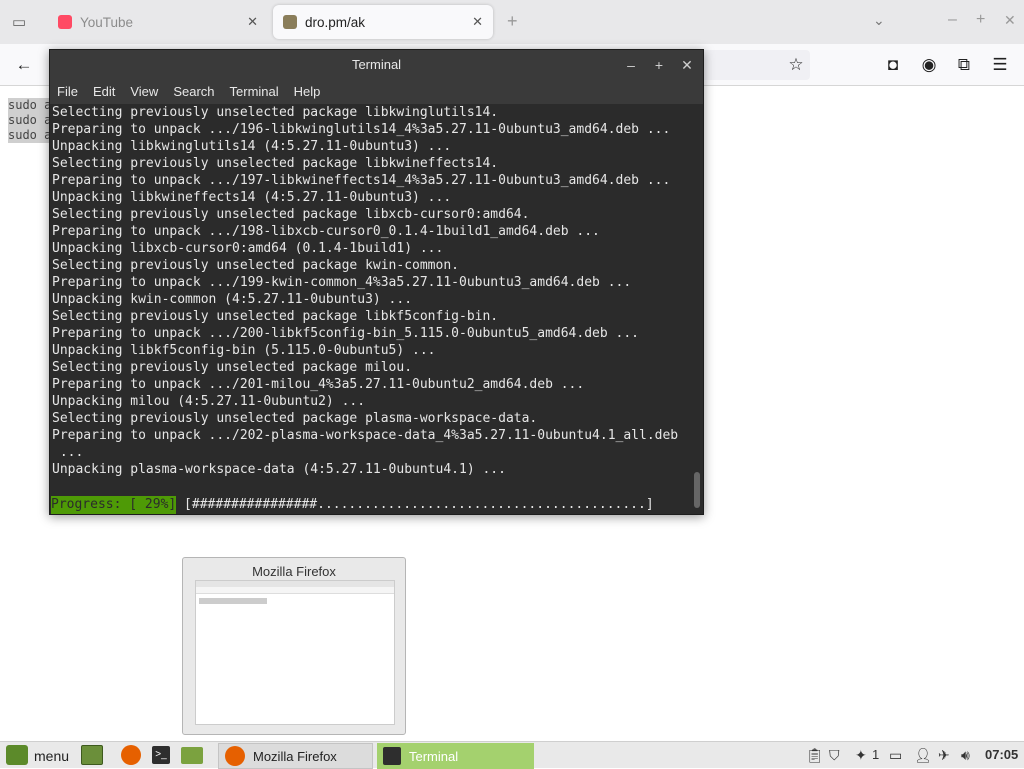  What do you see at coordinates (254, 92) in the screenshot?
I see `menu-terminal: Terminal` at bounding box center [254, 92].